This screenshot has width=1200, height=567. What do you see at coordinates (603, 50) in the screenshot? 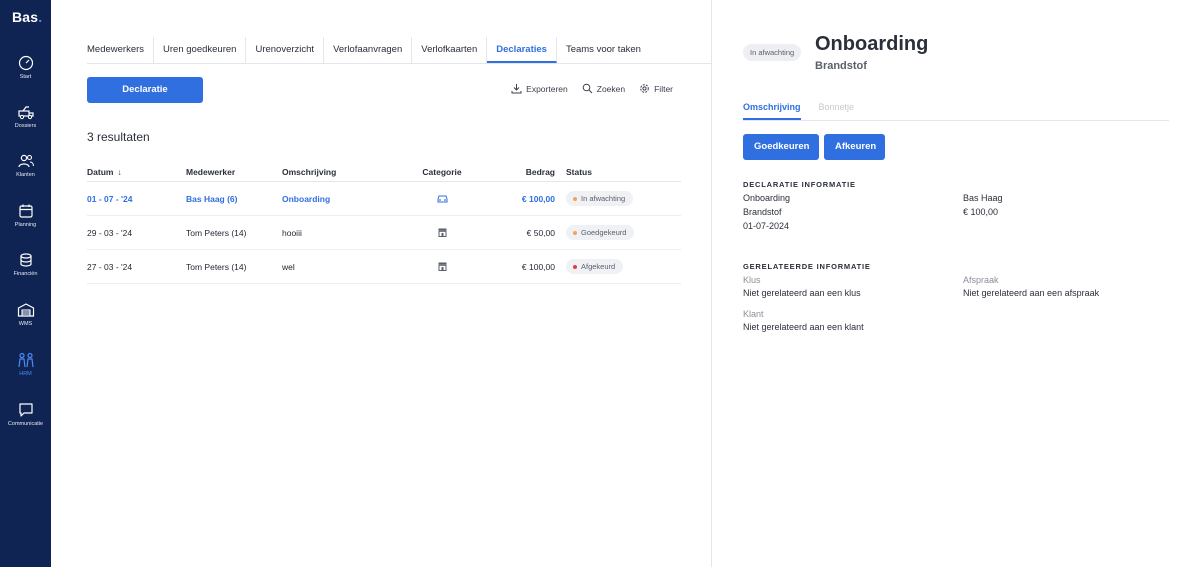
I see `tab-teams-voor-taken: Teams voor taken` at bounding box center [603, 50].